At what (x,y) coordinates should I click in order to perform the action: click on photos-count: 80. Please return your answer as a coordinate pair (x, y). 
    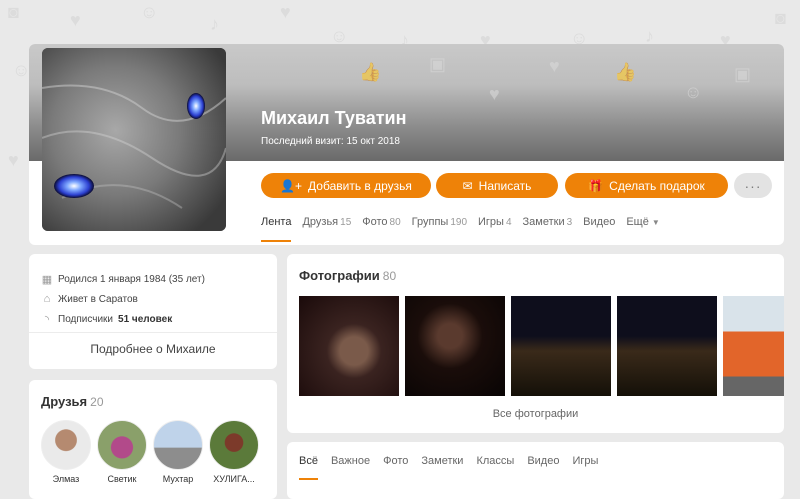
    Looking at the image, I should click on (389, 276).